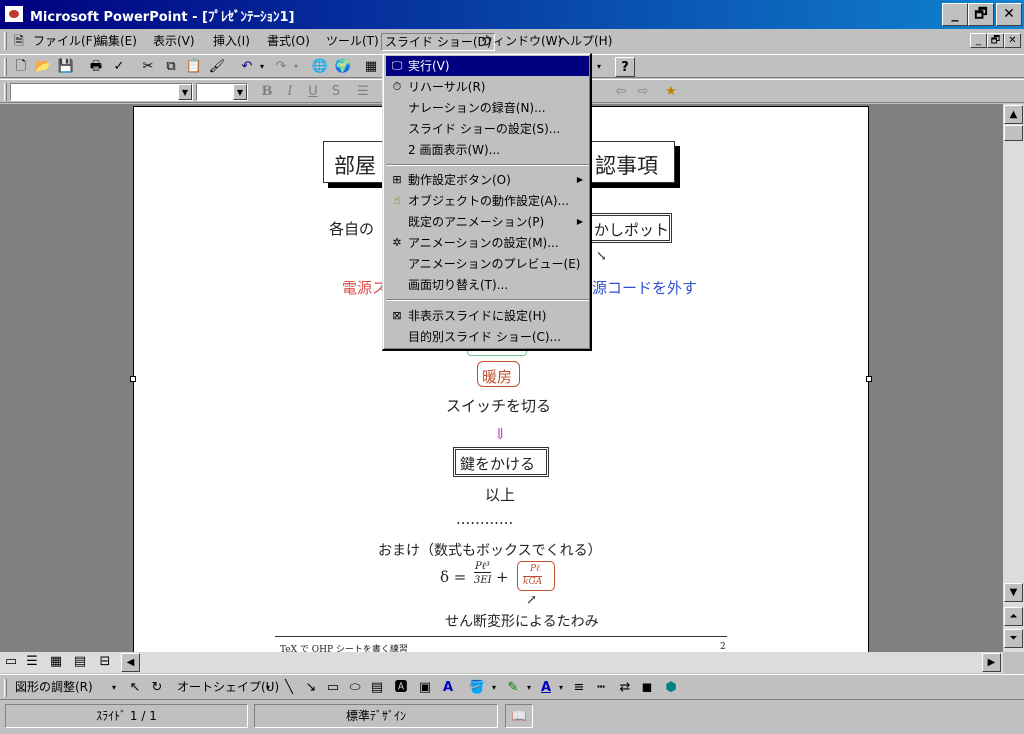 The height and width of the screenshot is (734, 1024). Describe the element at coordinates (1013, 638) in the screenshot. I see `next-slide-button: ⏷` at that location.